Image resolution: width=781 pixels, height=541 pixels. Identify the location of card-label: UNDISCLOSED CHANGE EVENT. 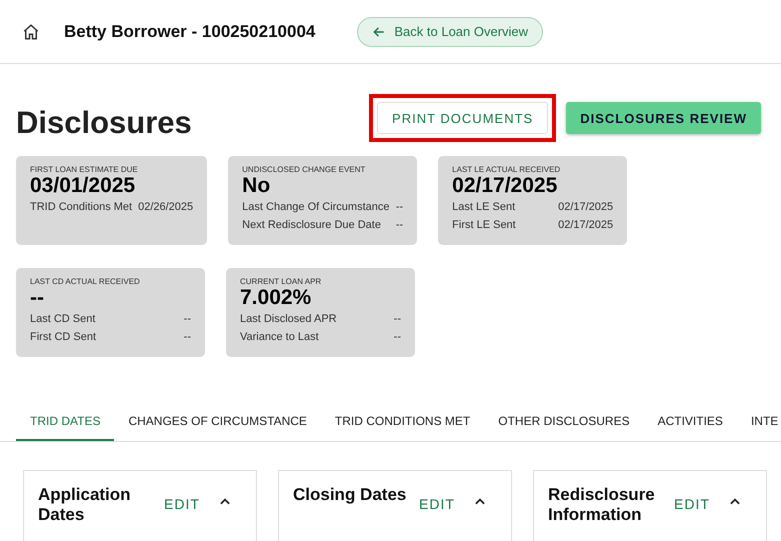
(304, 169).